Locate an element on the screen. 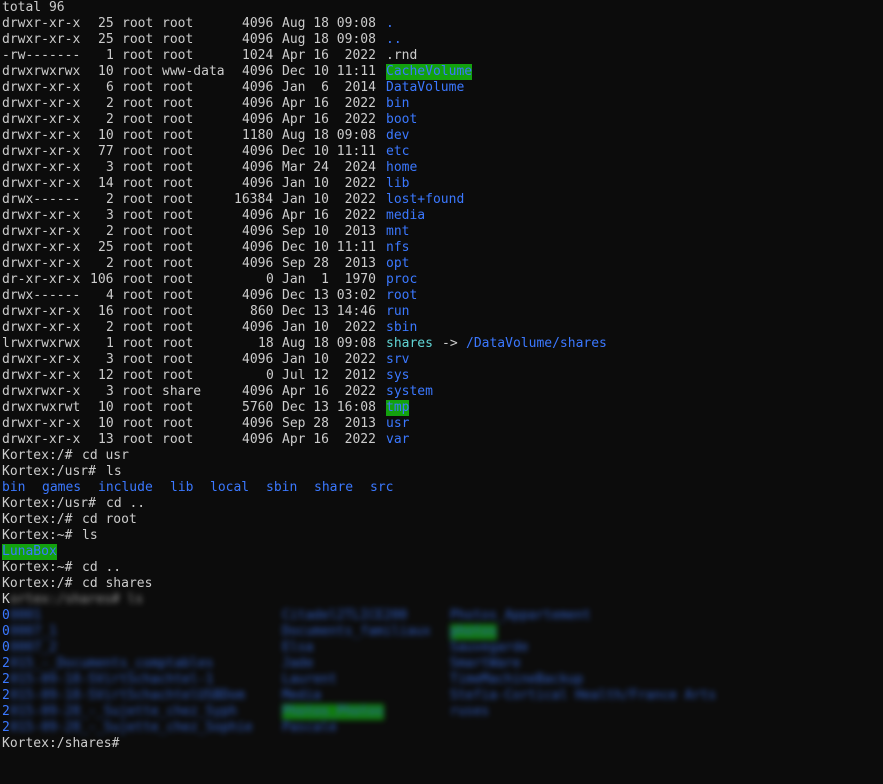 The height and width of the screenshot is (784, 883). entry-name: sys is located at coordinates (397, 376).